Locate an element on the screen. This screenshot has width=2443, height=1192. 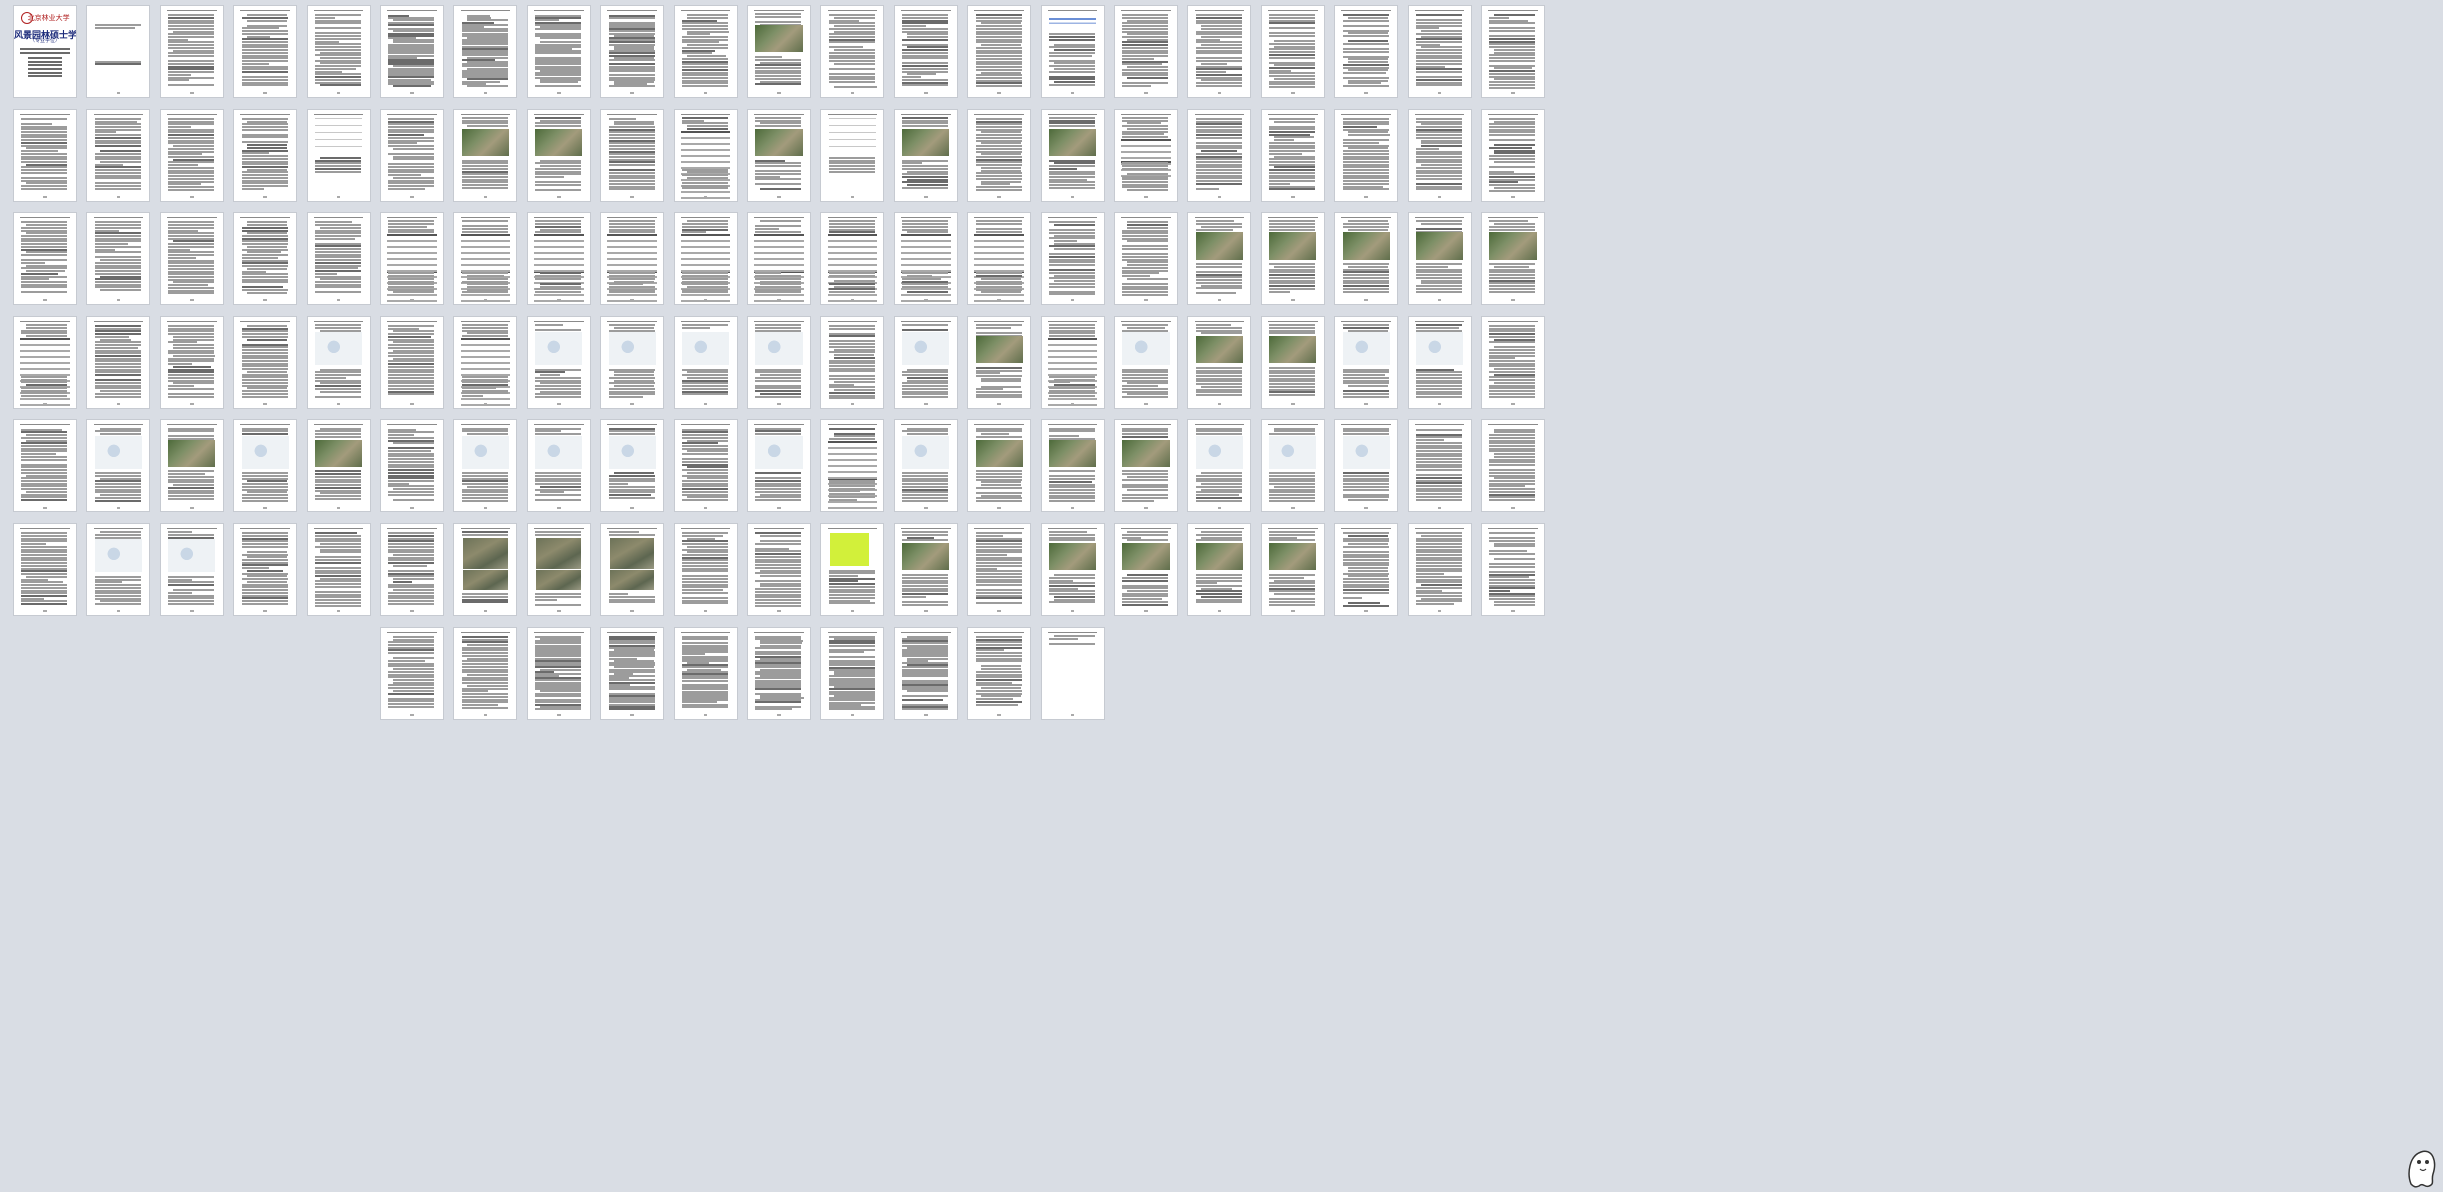
mascot-icon is located at coordinates (2421, 1166).